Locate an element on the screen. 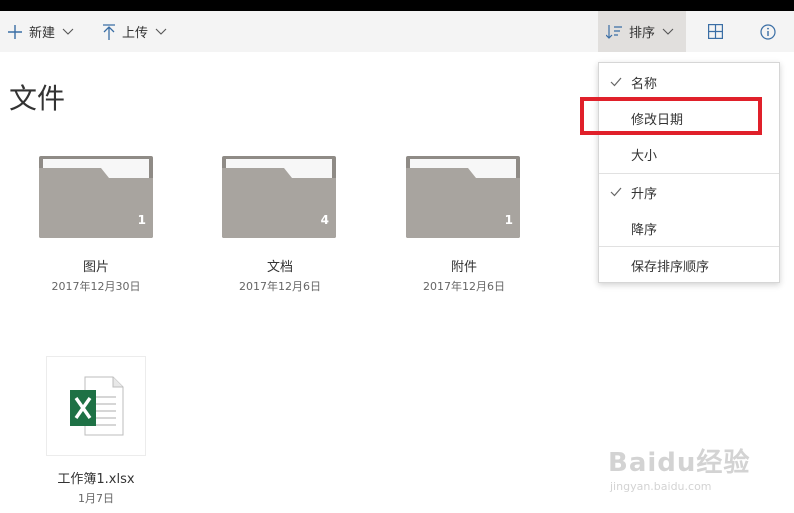 The width and height of the screenshot is (794, 513). sort-button: 排序 is located at coordinates (642, 31).